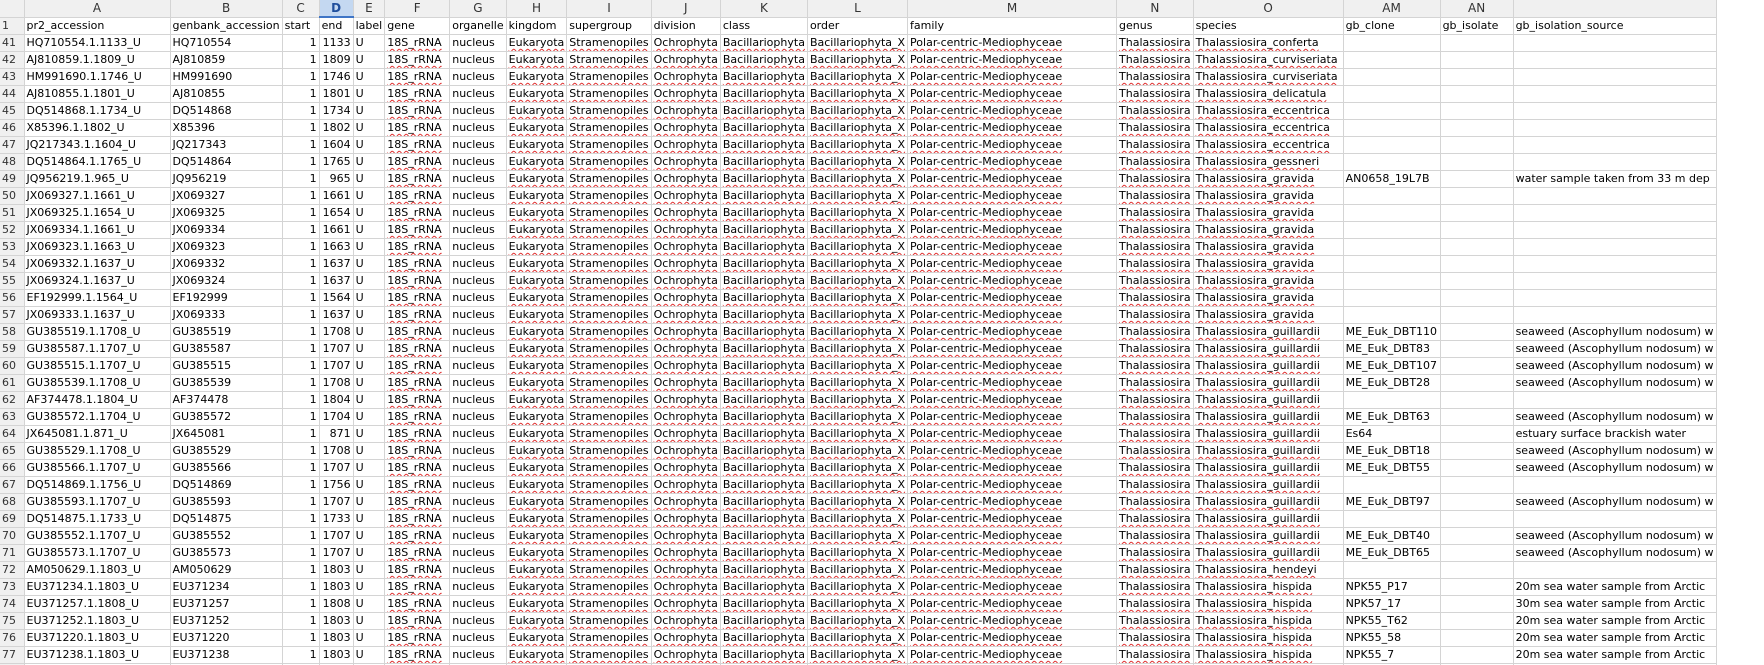 The image size is (1764, 665). I want to click on cell-gb-clone: ME_Euk_DBT55, so click(1392, 468).